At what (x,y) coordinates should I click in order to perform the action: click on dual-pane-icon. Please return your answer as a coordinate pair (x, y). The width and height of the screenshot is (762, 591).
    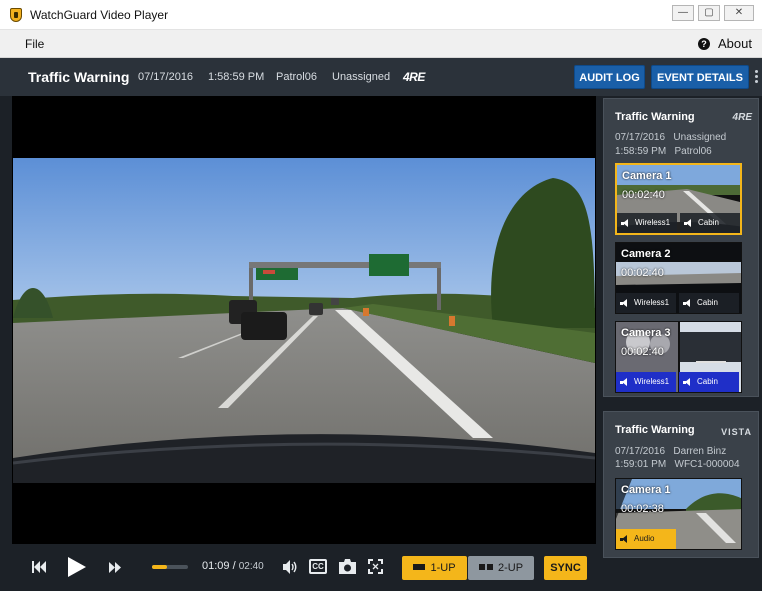
    Looking at the image, I should click on (481, 567).